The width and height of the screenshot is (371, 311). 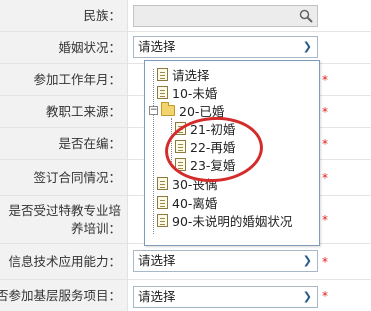 What do you see at coordinates (64, 79) in the screenshot?
I see `work-start-label: 参加工作年月：` at bounding box center [64, 79].